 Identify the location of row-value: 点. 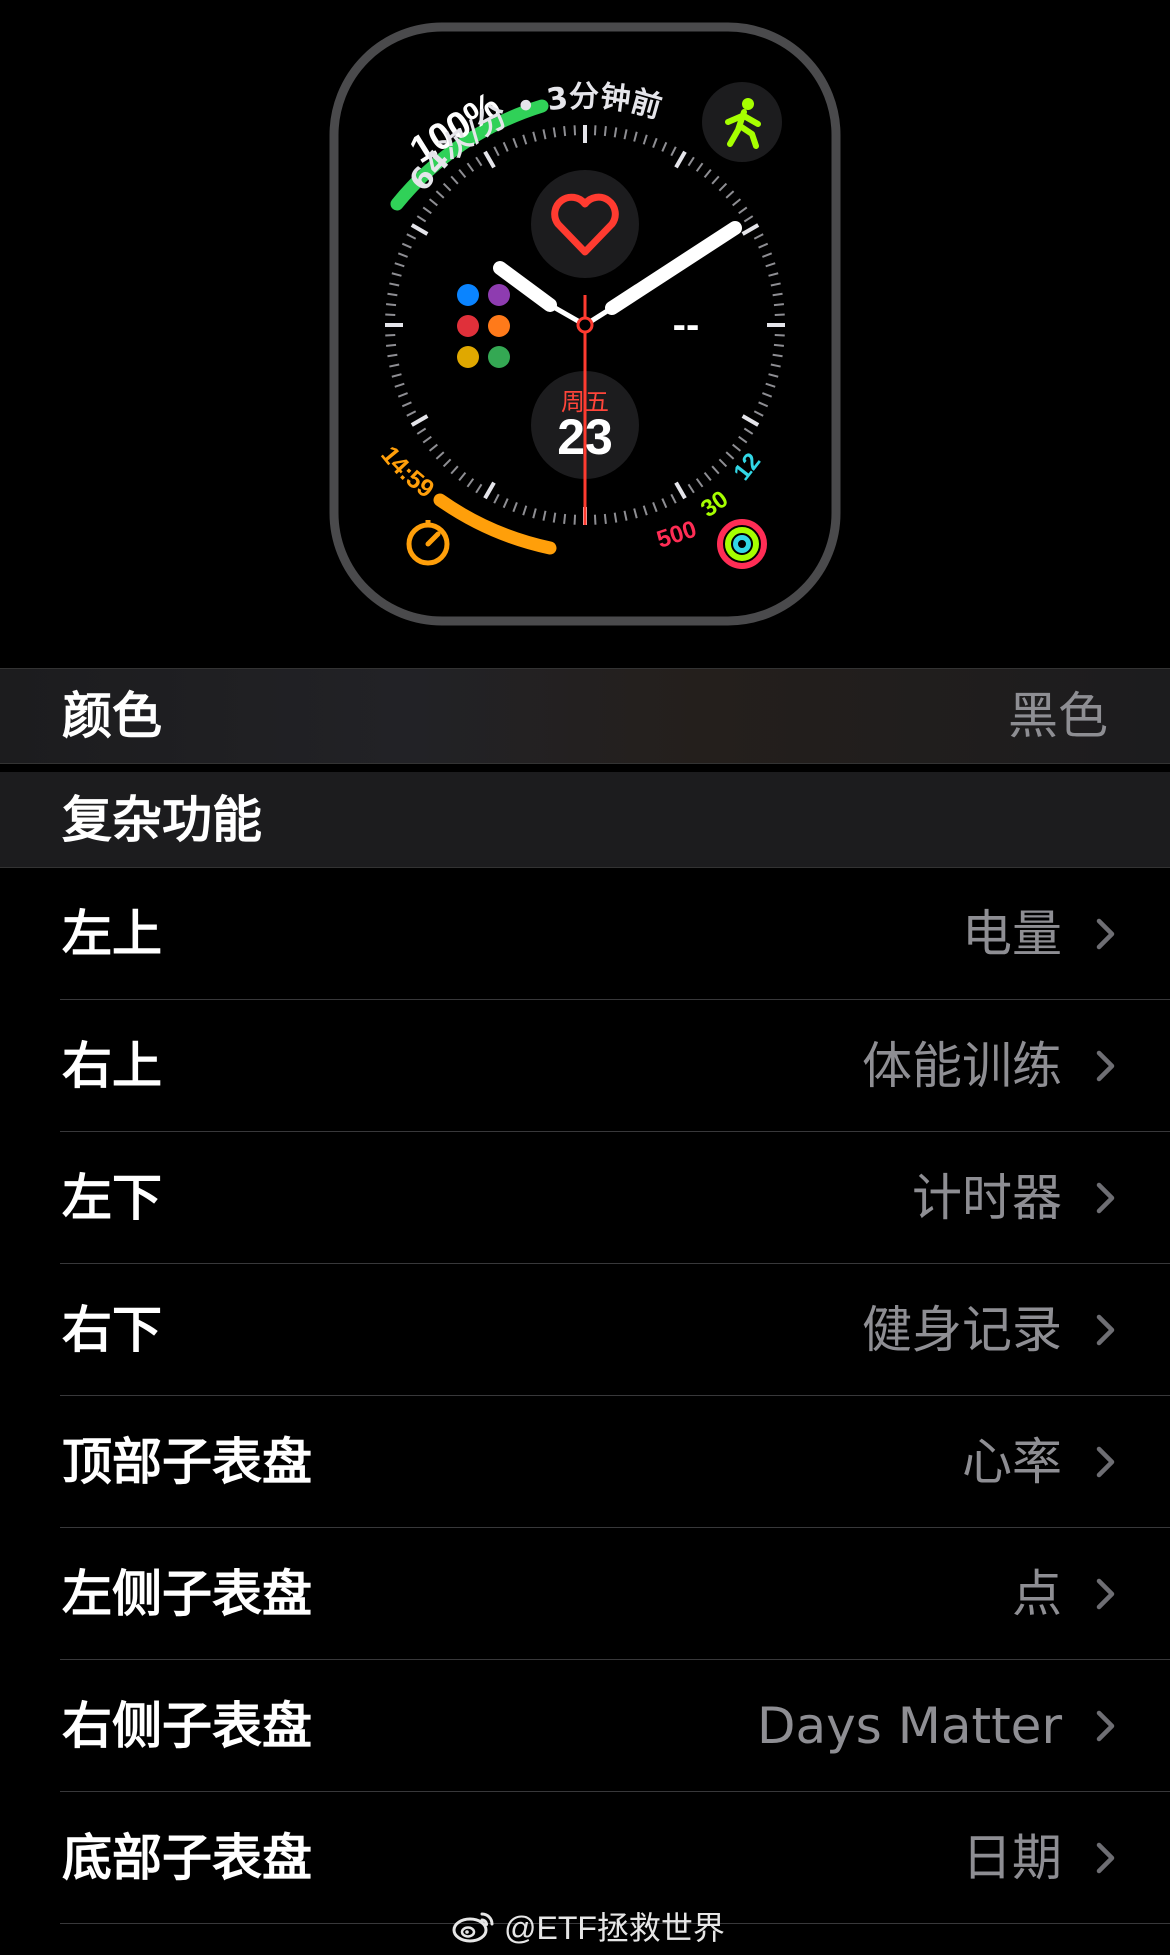
(1037, 1594).